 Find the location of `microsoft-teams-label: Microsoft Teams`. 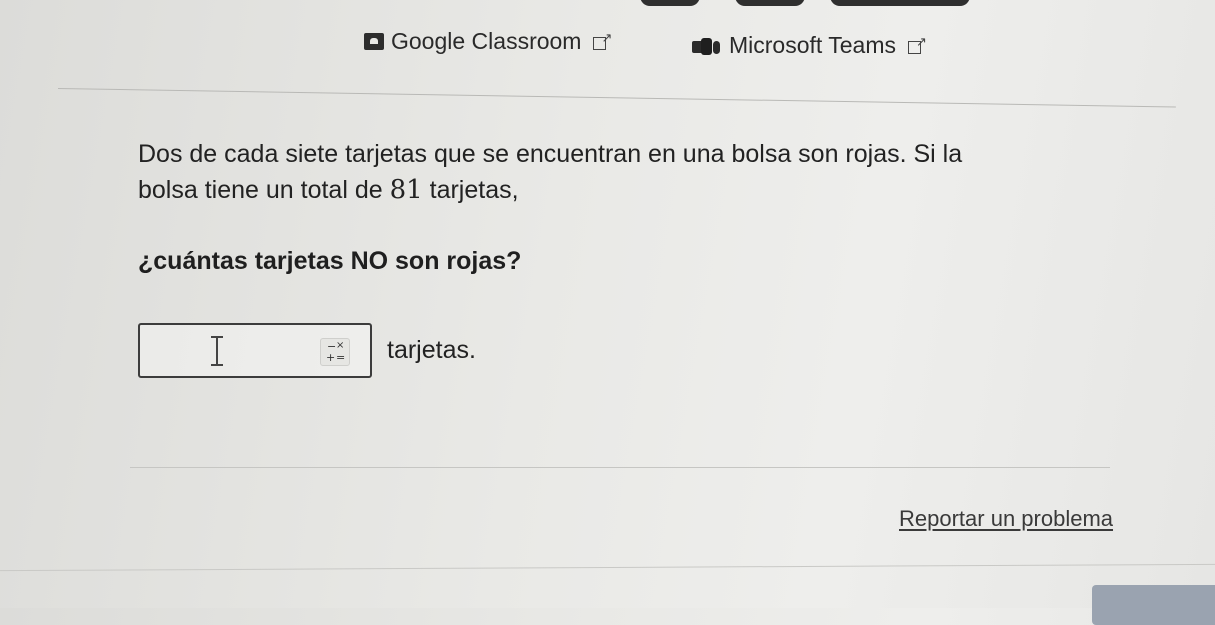

microsoft-teams-label: Microsoft Teams is located at coordinates (813, 45).